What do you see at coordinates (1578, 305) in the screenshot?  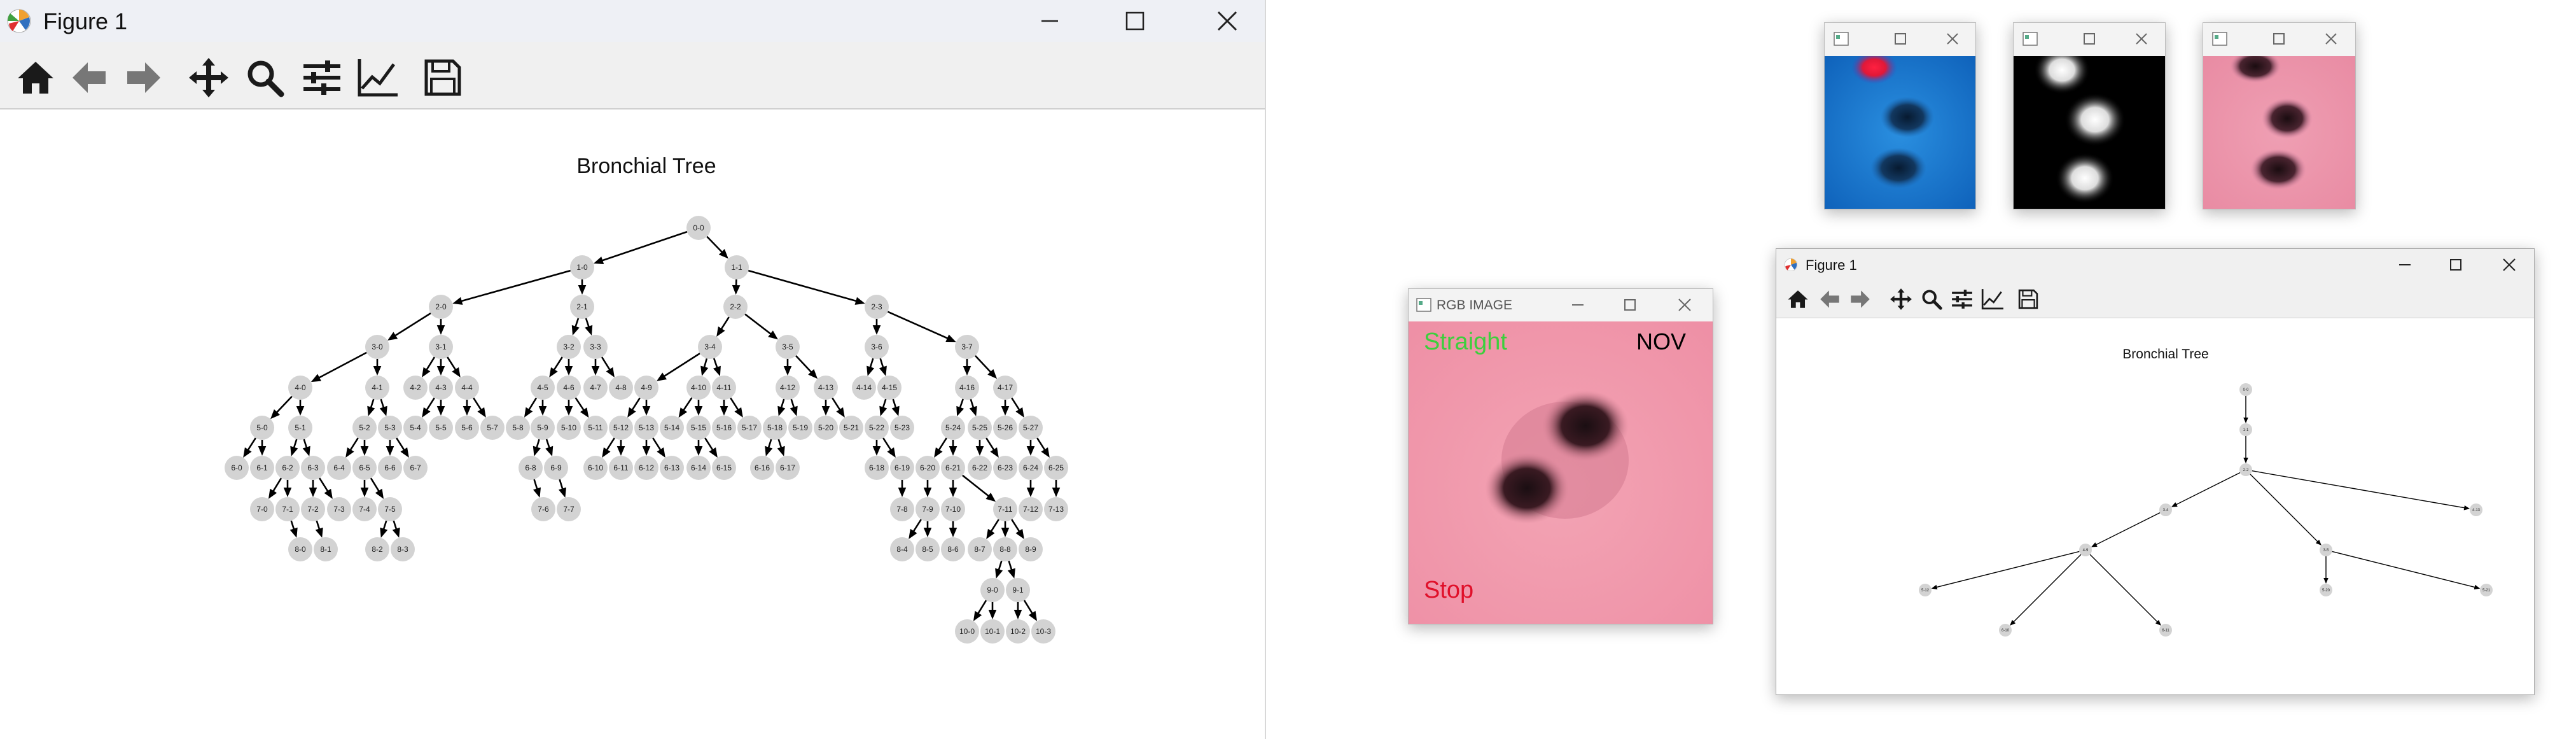 I see `rgb-minimize-button` at bounding box center [1578, 305].